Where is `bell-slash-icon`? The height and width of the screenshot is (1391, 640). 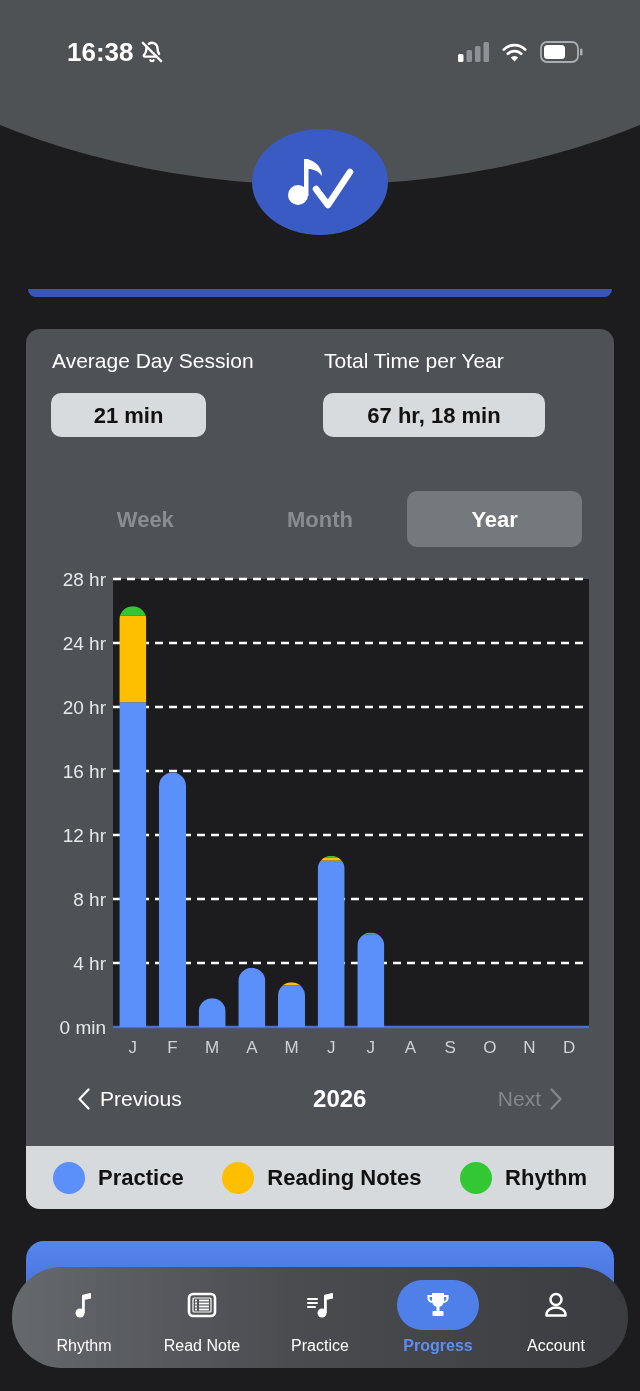 bell-slash-icon is located at coordinates (151, 52).